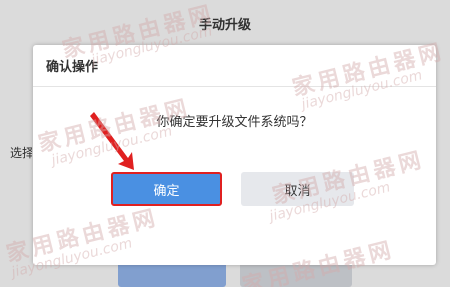 The width and height of the screenshot is (450, 287). I want to click on red-arrow-icon, so click(112, 141).